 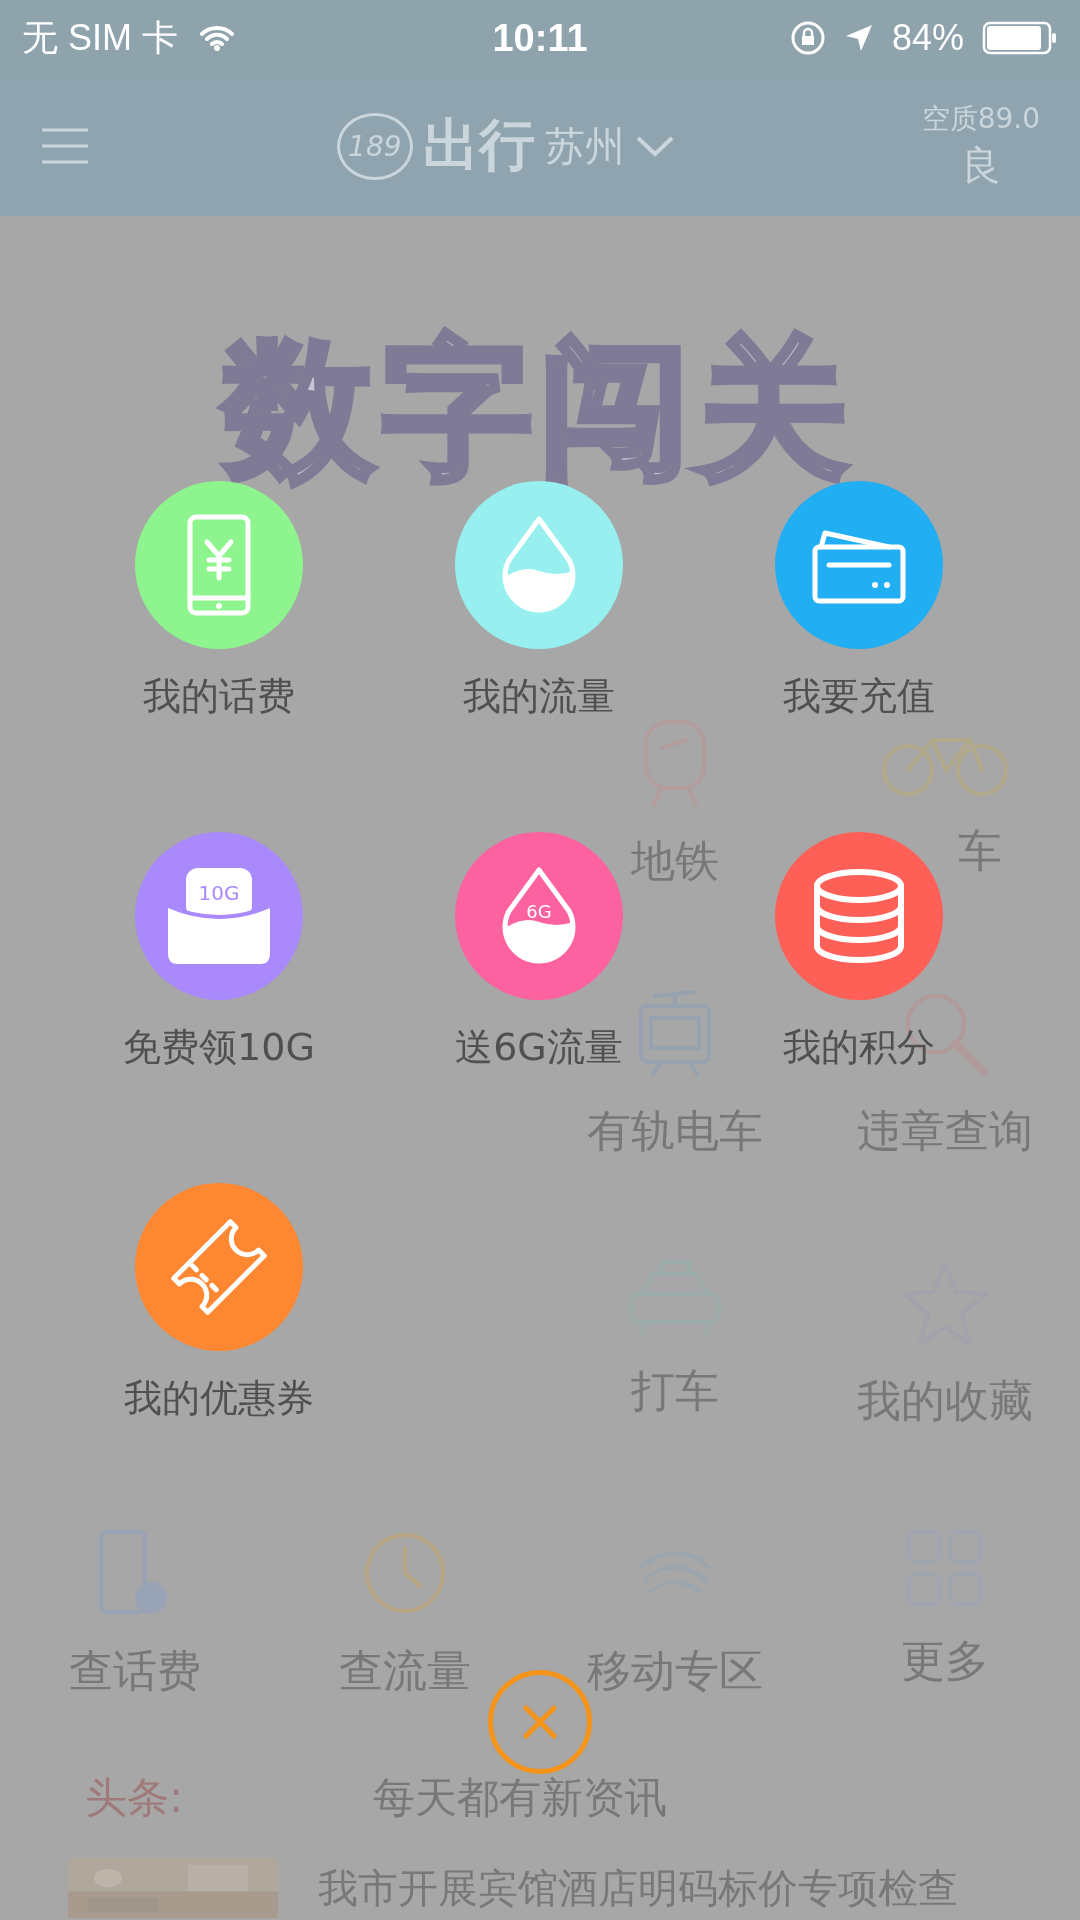 I want to click on chevron-down-icon, so click(x=654, y=146).